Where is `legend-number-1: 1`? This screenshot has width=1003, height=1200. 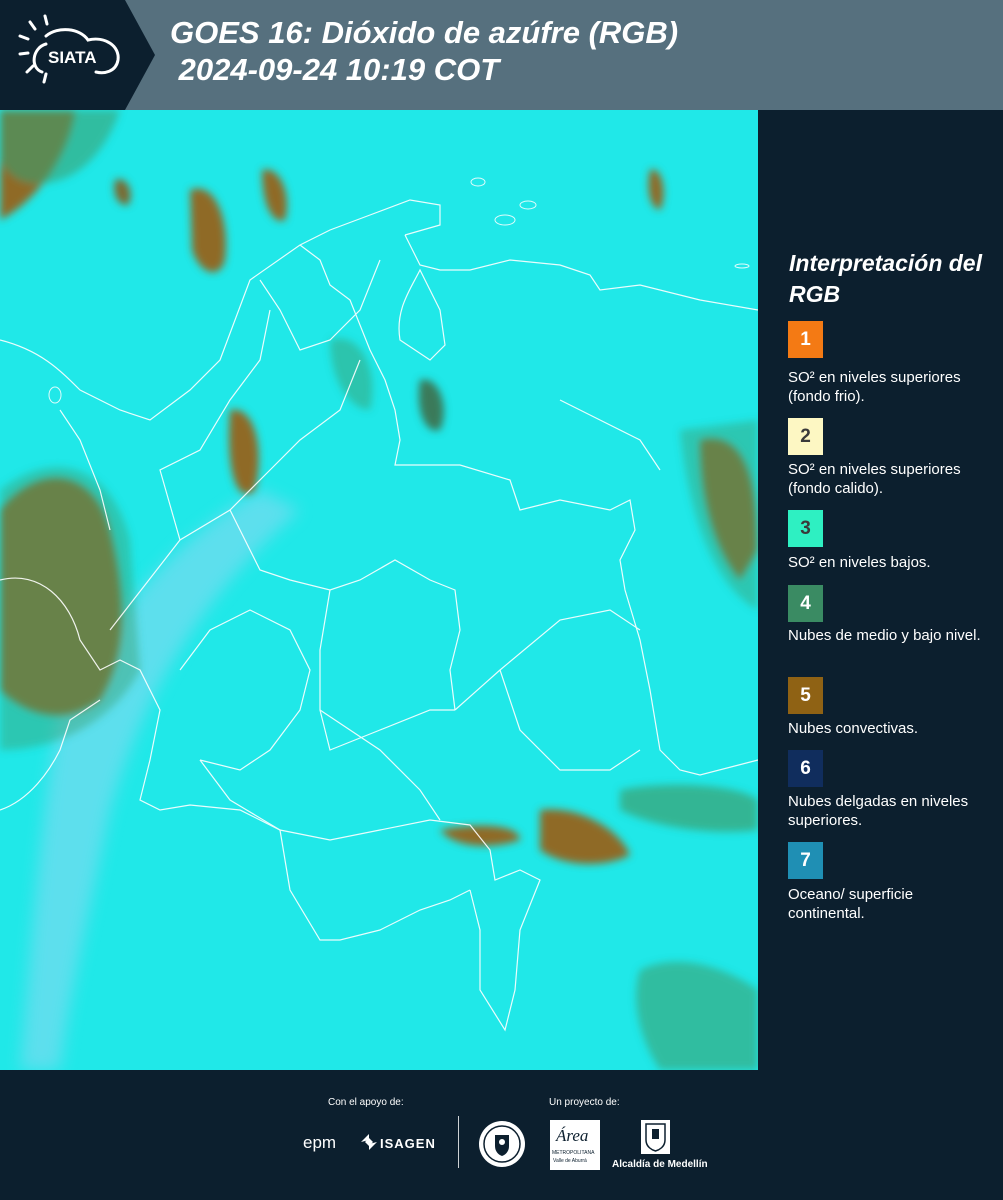 legend-number-1: 1 is located at coordinates (805, 339).